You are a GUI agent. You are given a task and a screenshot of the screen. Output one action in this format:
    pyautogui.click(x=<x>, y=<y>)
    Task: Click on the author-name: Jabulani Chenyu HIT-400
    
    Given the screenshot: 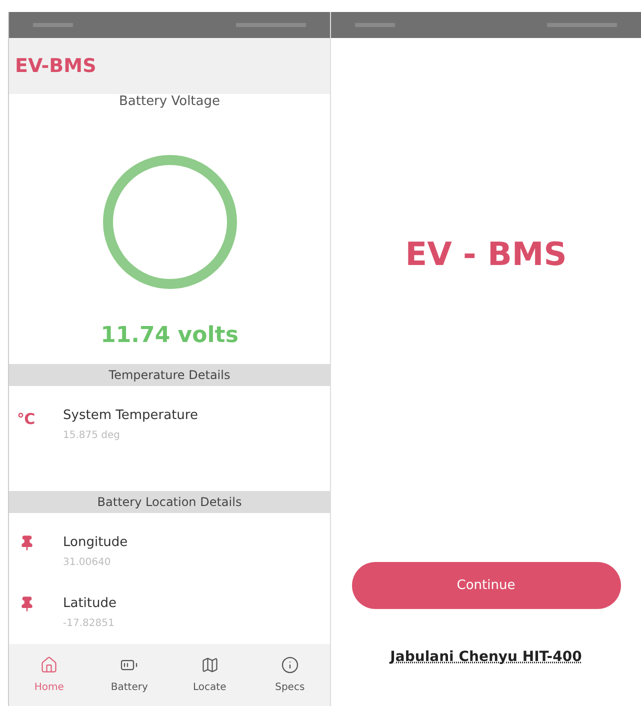 What is the action you would take?
    pyautogui.click(x=486, y=657)
    